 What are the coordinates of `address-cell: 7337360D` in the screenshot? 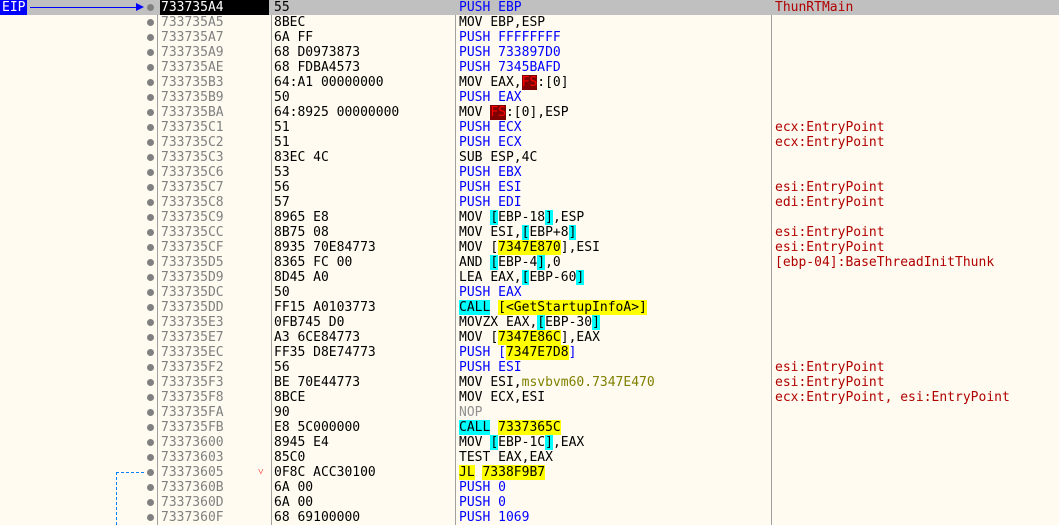 It's located at (215, 502).